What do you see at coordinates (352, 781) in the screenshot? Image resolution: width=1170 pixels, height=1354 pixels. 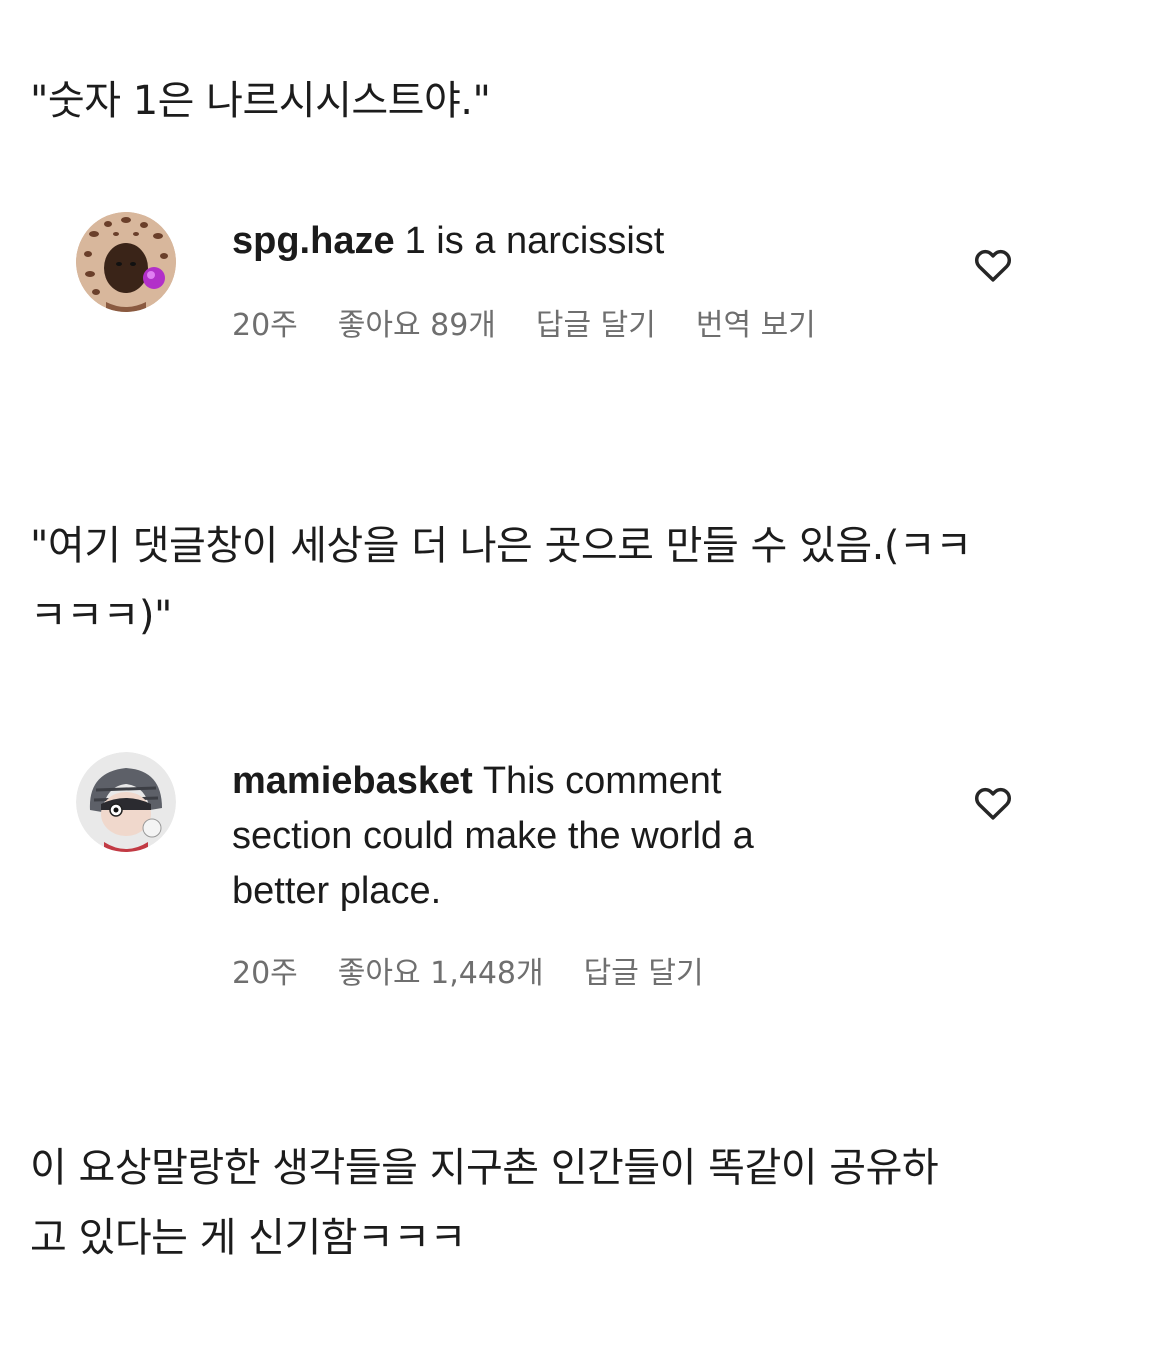 I see `username: mamiebasket` at bounding box center [352, 781].